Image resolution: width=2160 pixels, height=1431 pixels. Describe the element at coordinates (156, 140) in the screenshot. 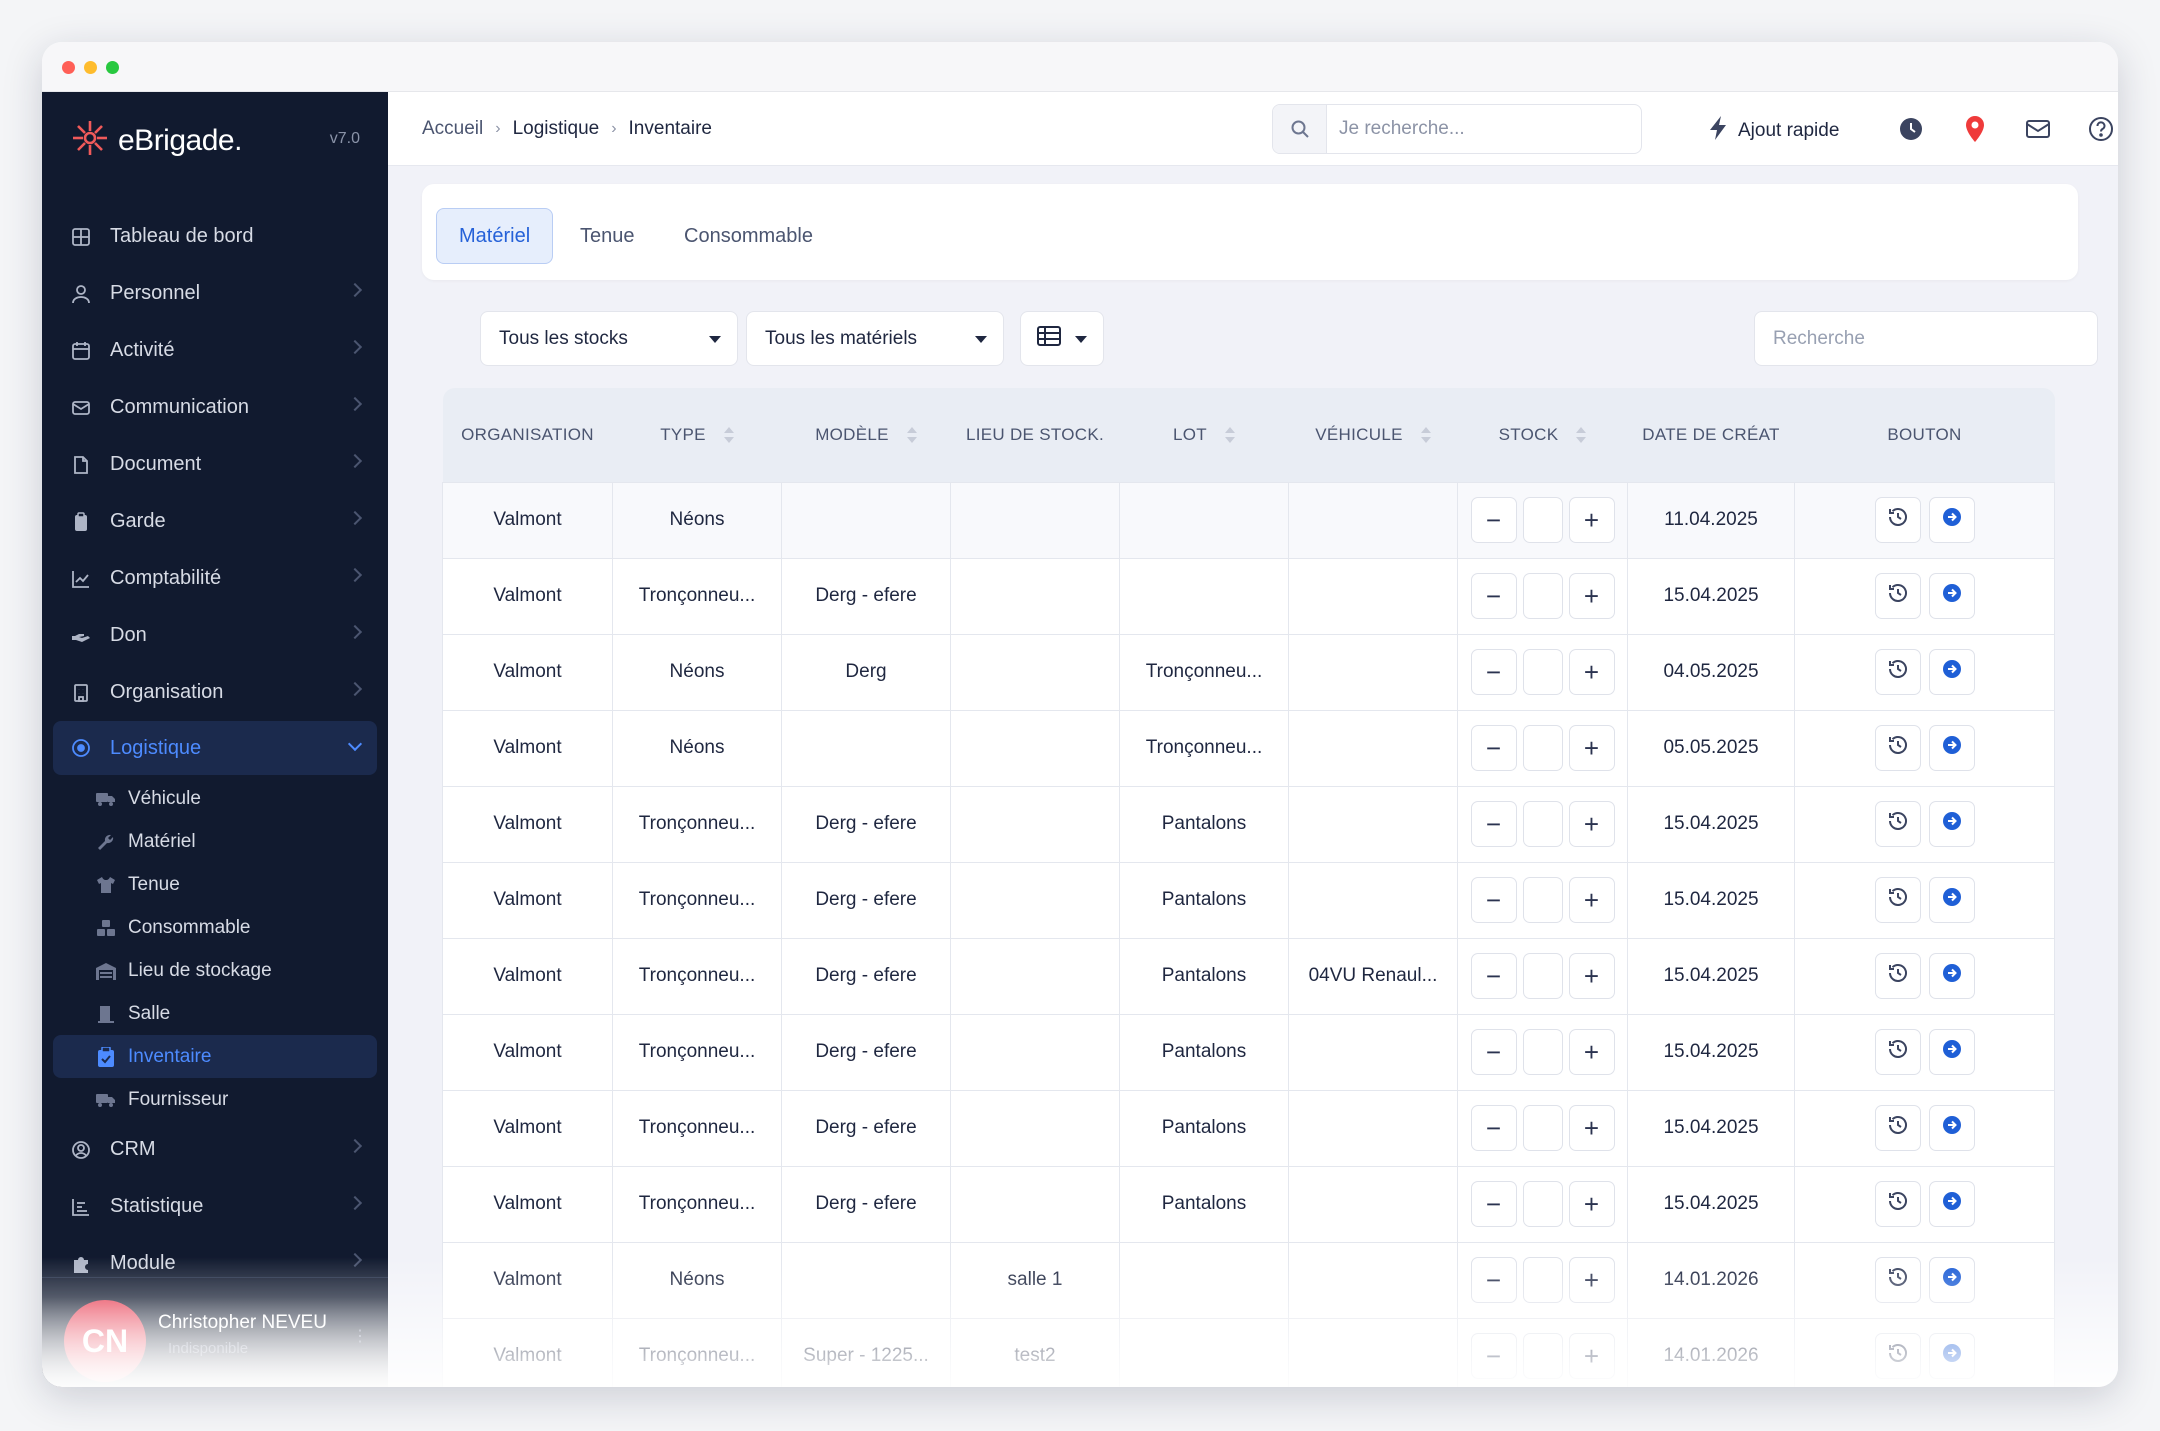

I see `brand-logo: eBrigade.` at that location.